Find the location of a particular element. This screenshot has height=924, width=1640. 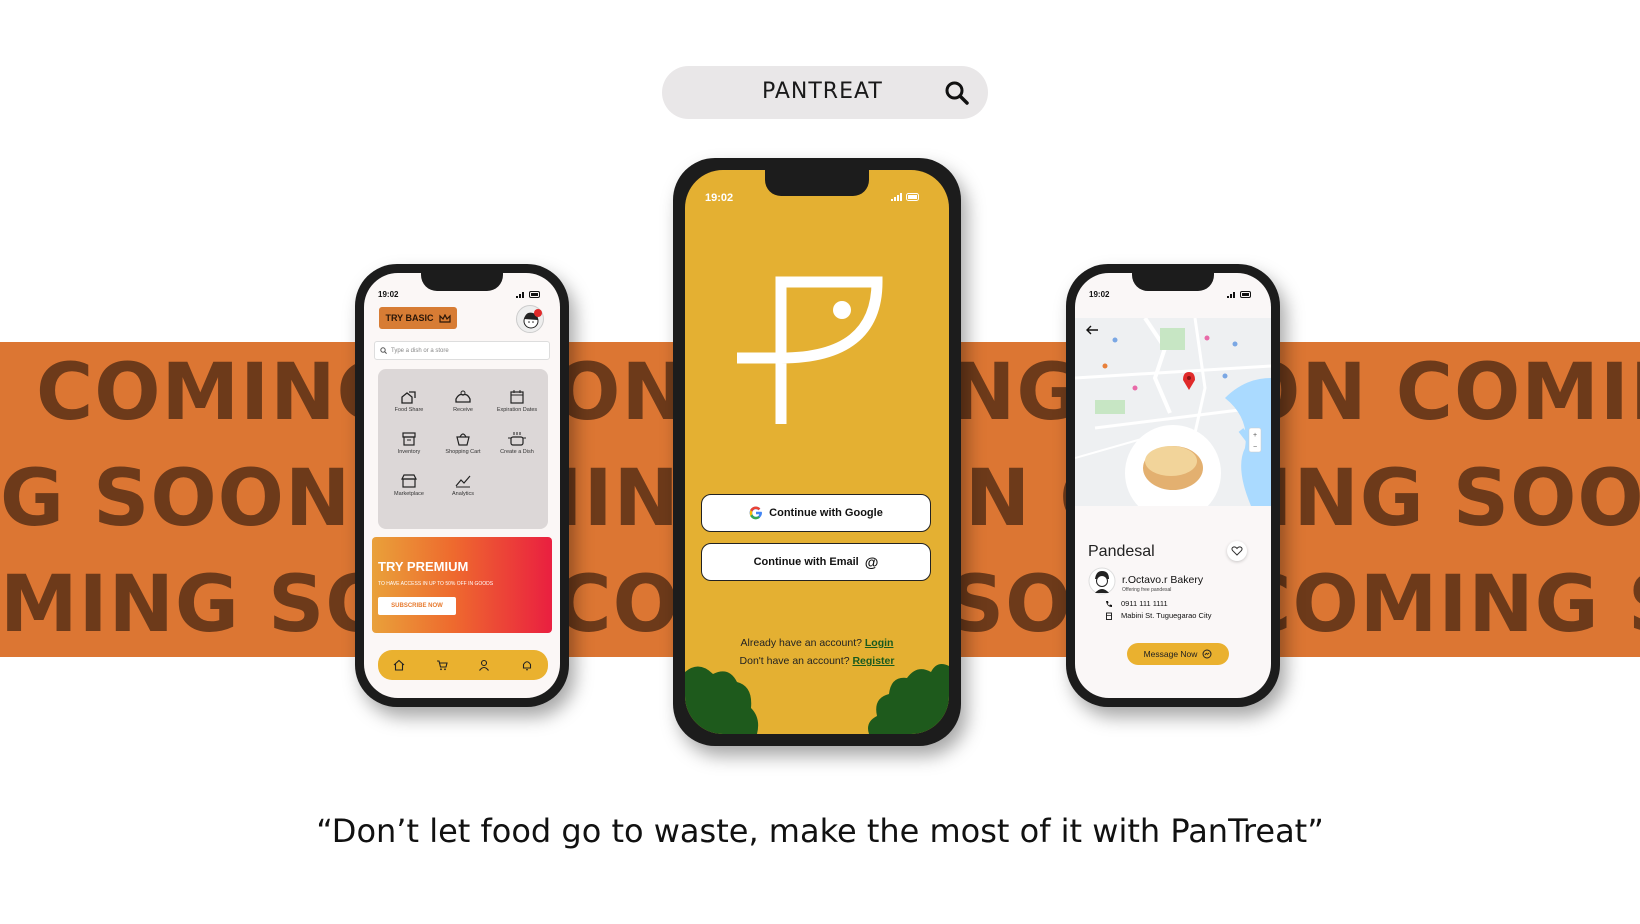

avatar is located at coordinates (530, 319).